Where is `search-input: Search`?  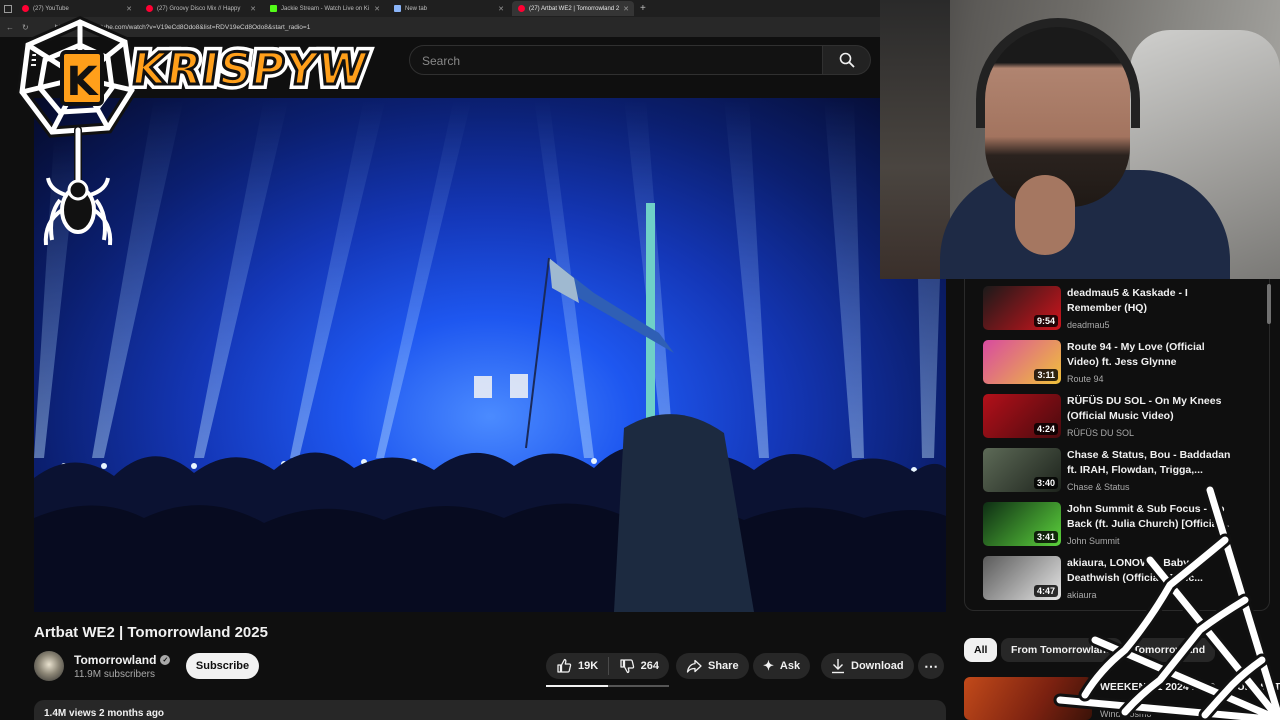
search-input: Search is located at coordinates (616, 60).